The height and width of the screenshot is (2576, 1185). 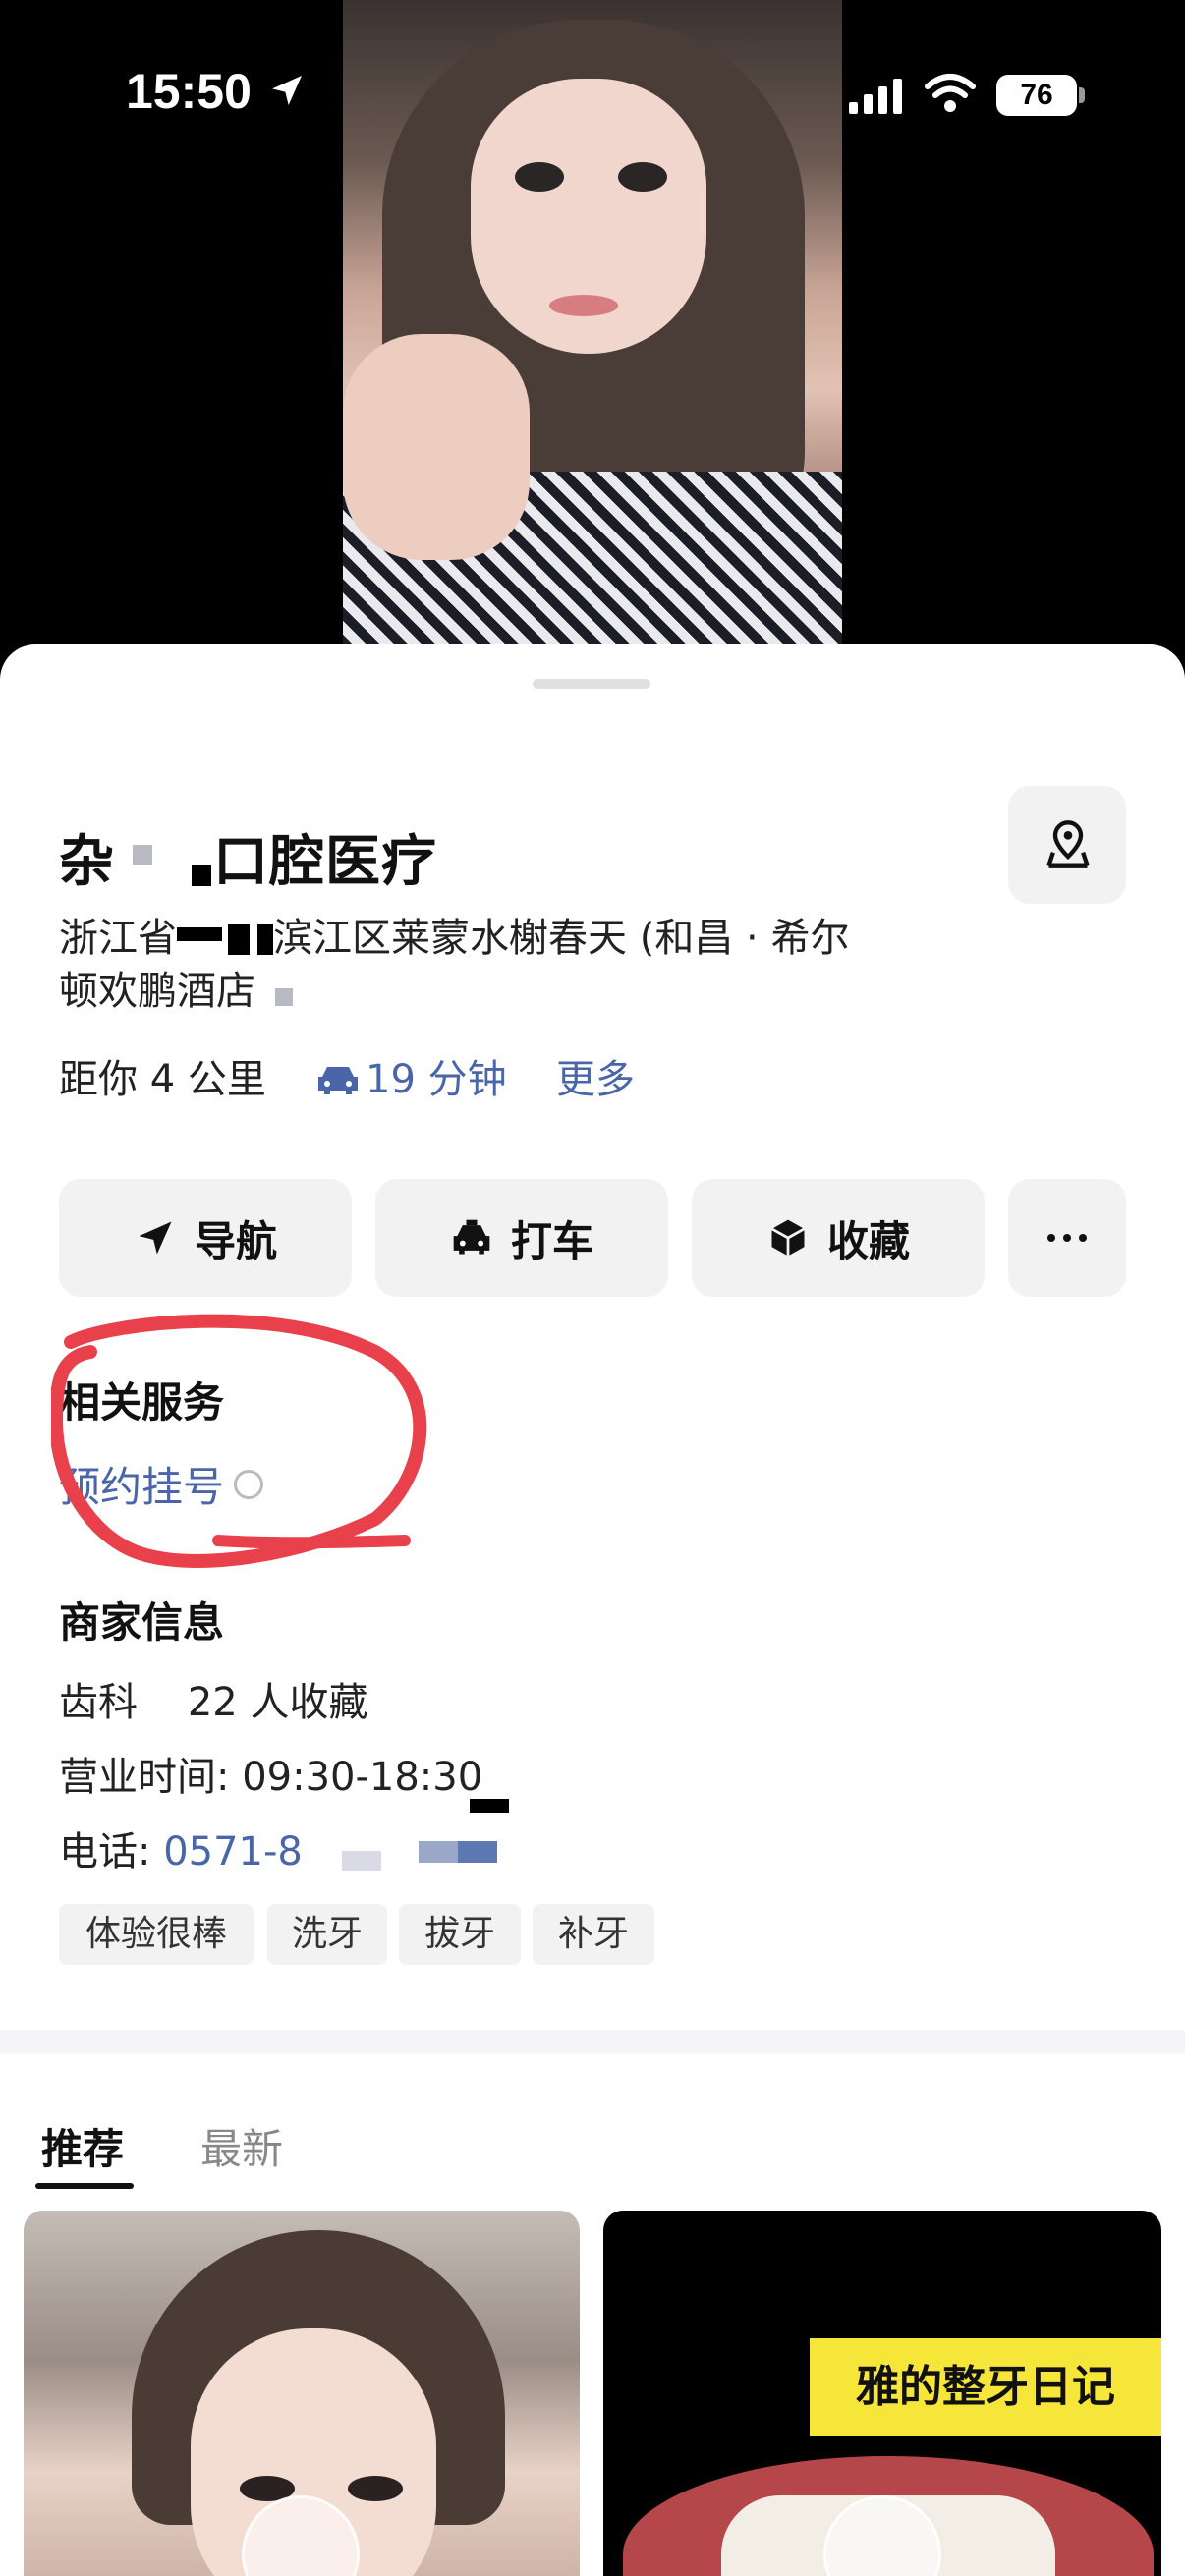 I want to click on phone-number: 0571-8, so click(x=233, y=1852).